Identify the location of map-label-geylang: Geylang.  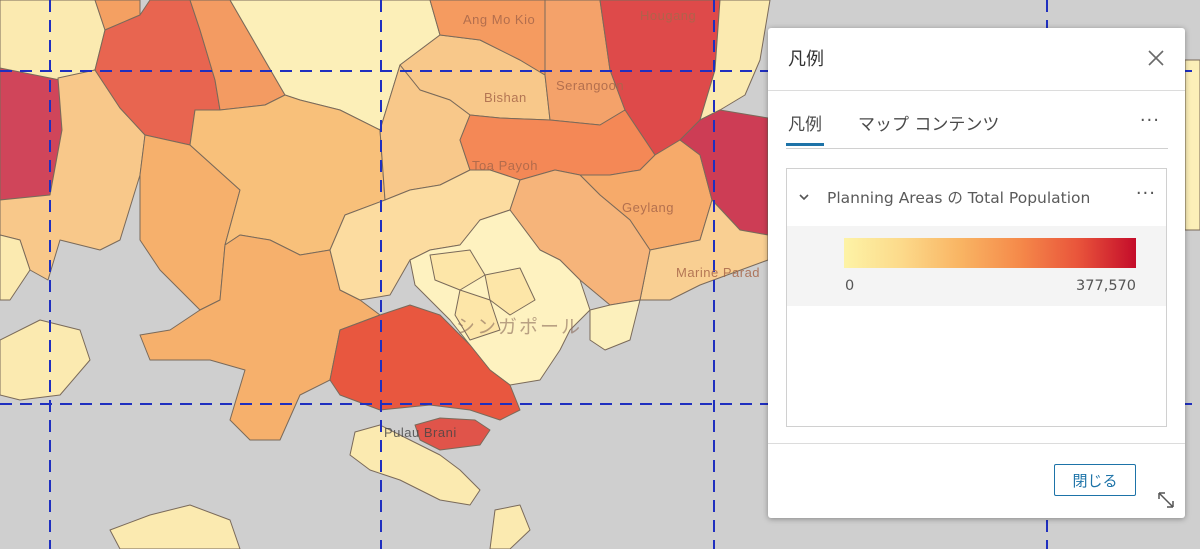
(648, 207).